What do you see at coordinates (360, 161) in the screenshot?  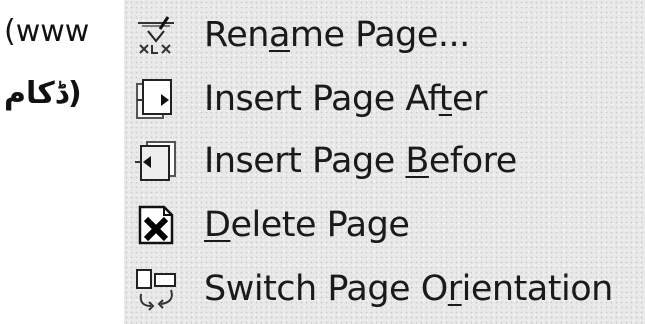 I see `menu-item-label: Insert Page Before` at bounding box center [360, 161].